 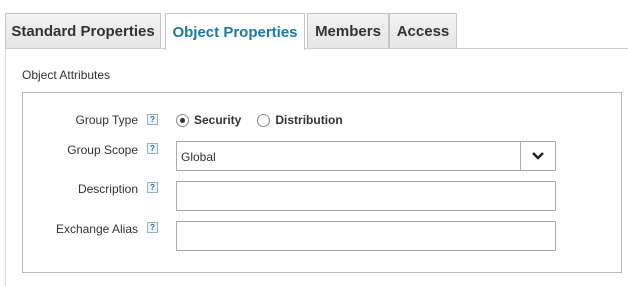 I want to click on tab-object-properties: Object Properties, so click(x=235, y=31).